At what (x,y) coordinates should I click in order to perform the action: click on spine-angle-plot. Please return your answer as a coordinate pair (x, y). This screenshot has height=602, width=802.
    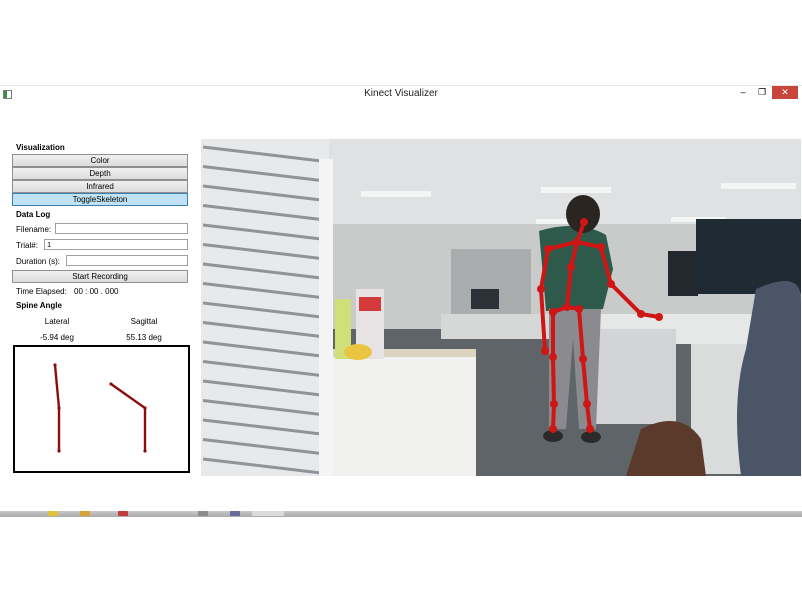
    Looking at the image, I should click on (101, 409).